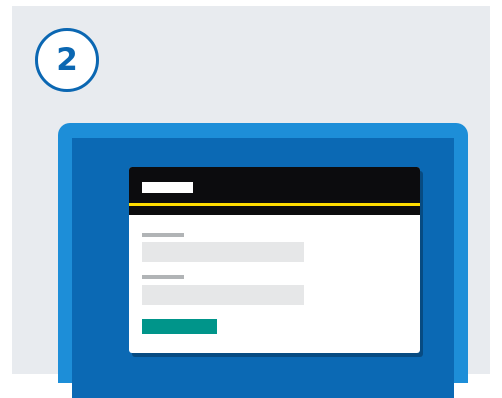 This screenshot has width=502, height=398. Describe the element at coordinates (167, 187) in the screenshot. I see `header-logo-placeholder` at that location.